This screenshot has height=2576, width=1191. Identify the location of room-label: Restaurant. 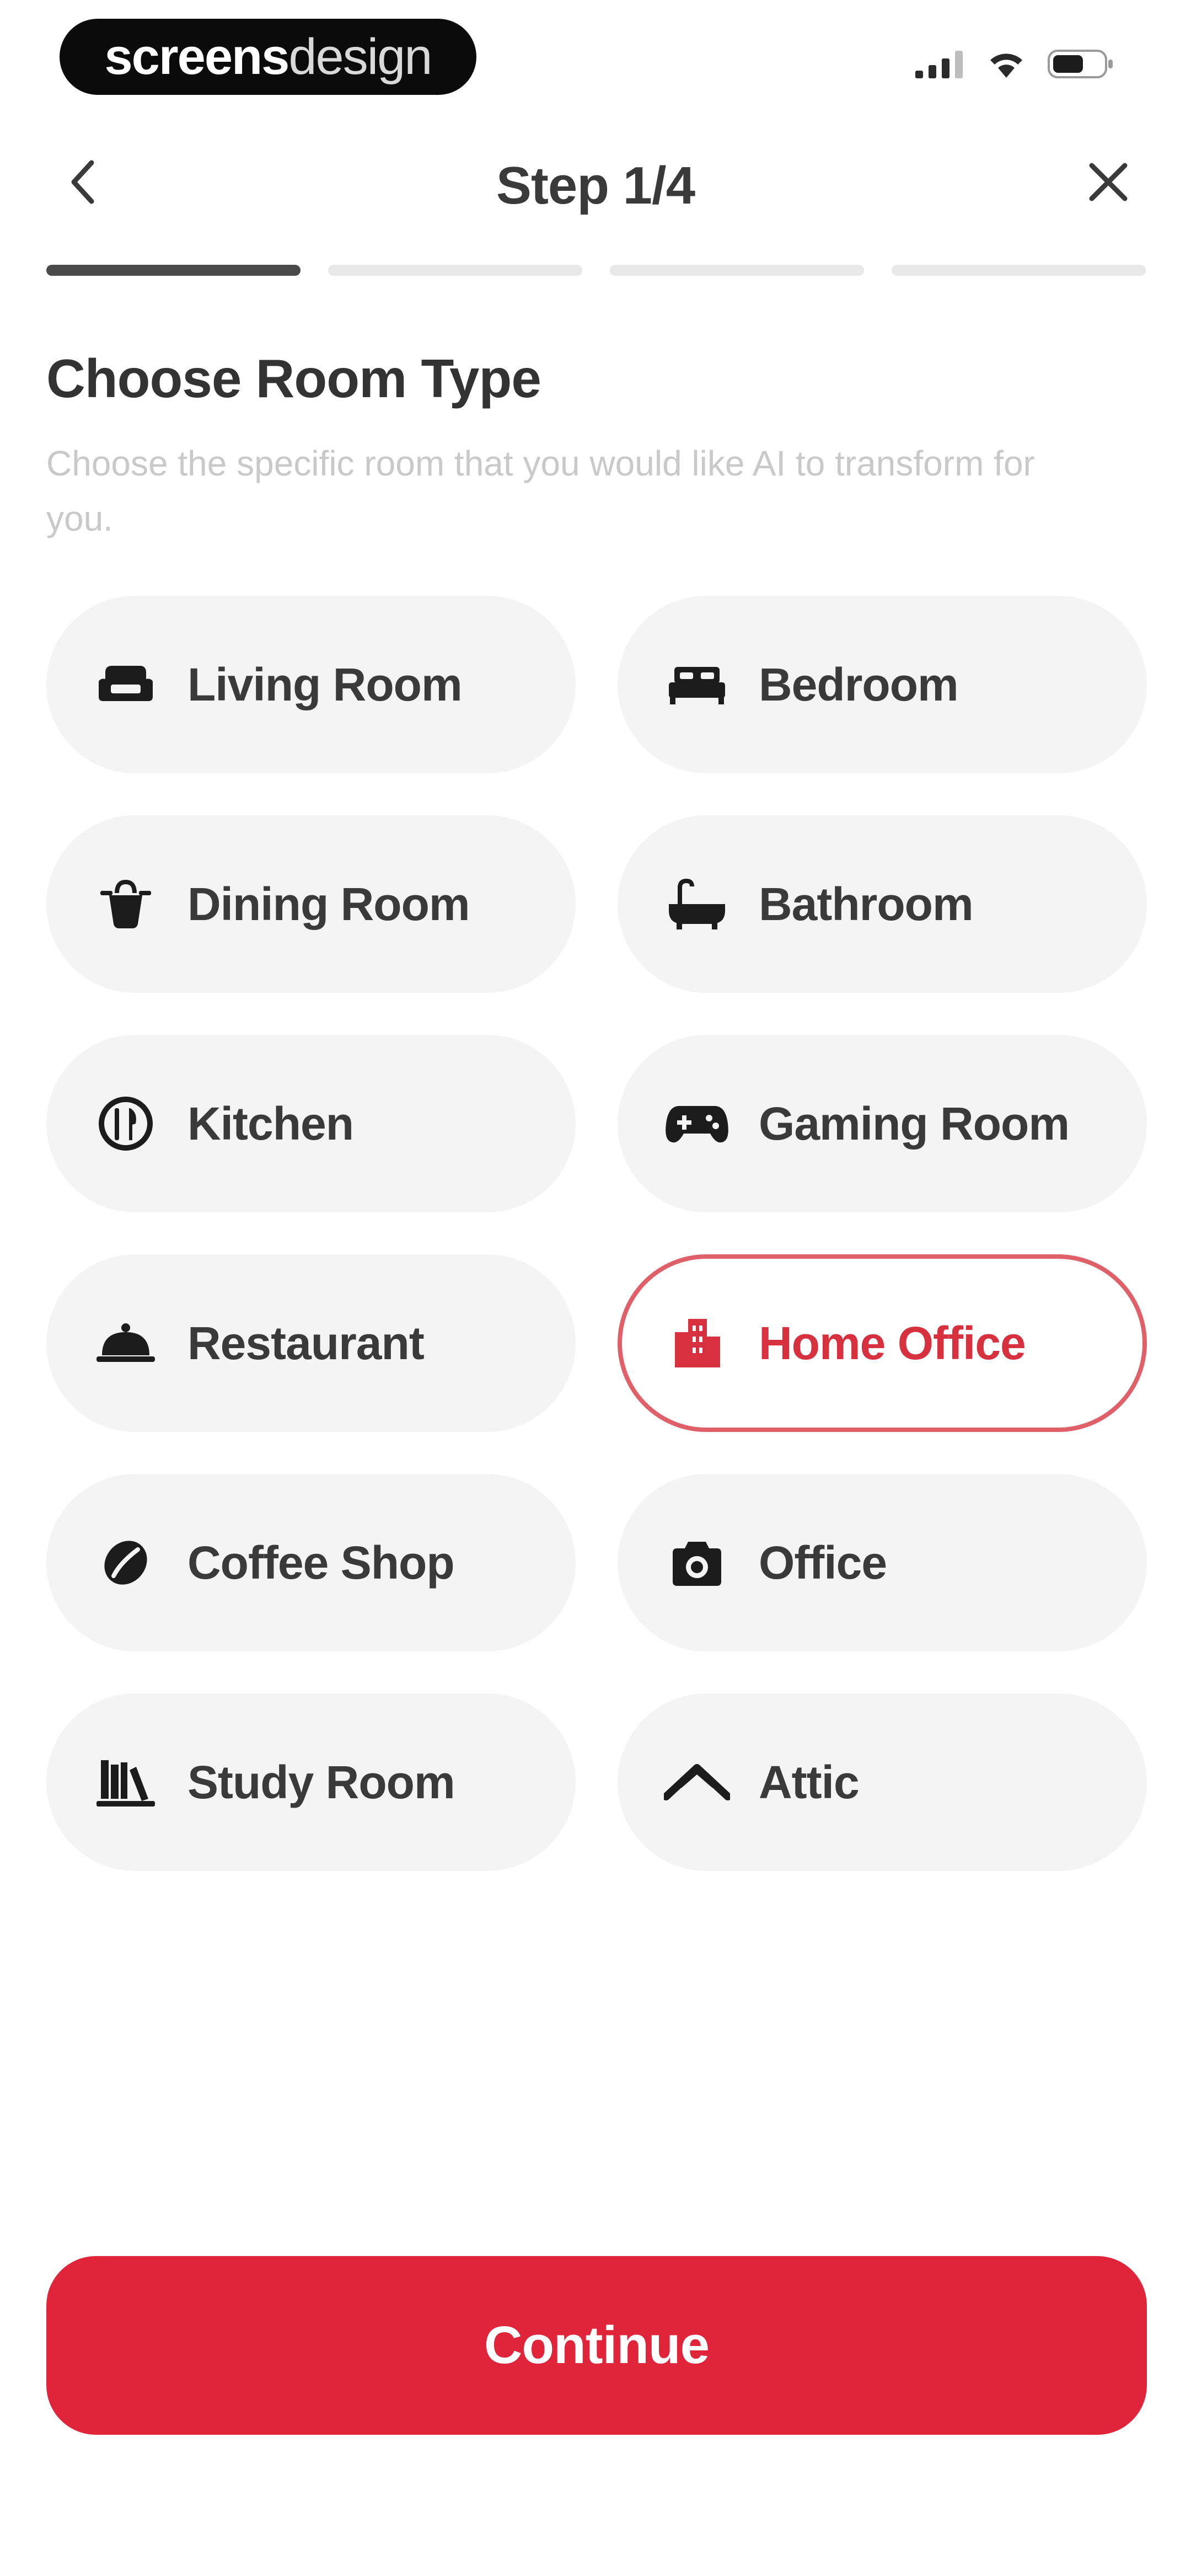
(306, 1343).